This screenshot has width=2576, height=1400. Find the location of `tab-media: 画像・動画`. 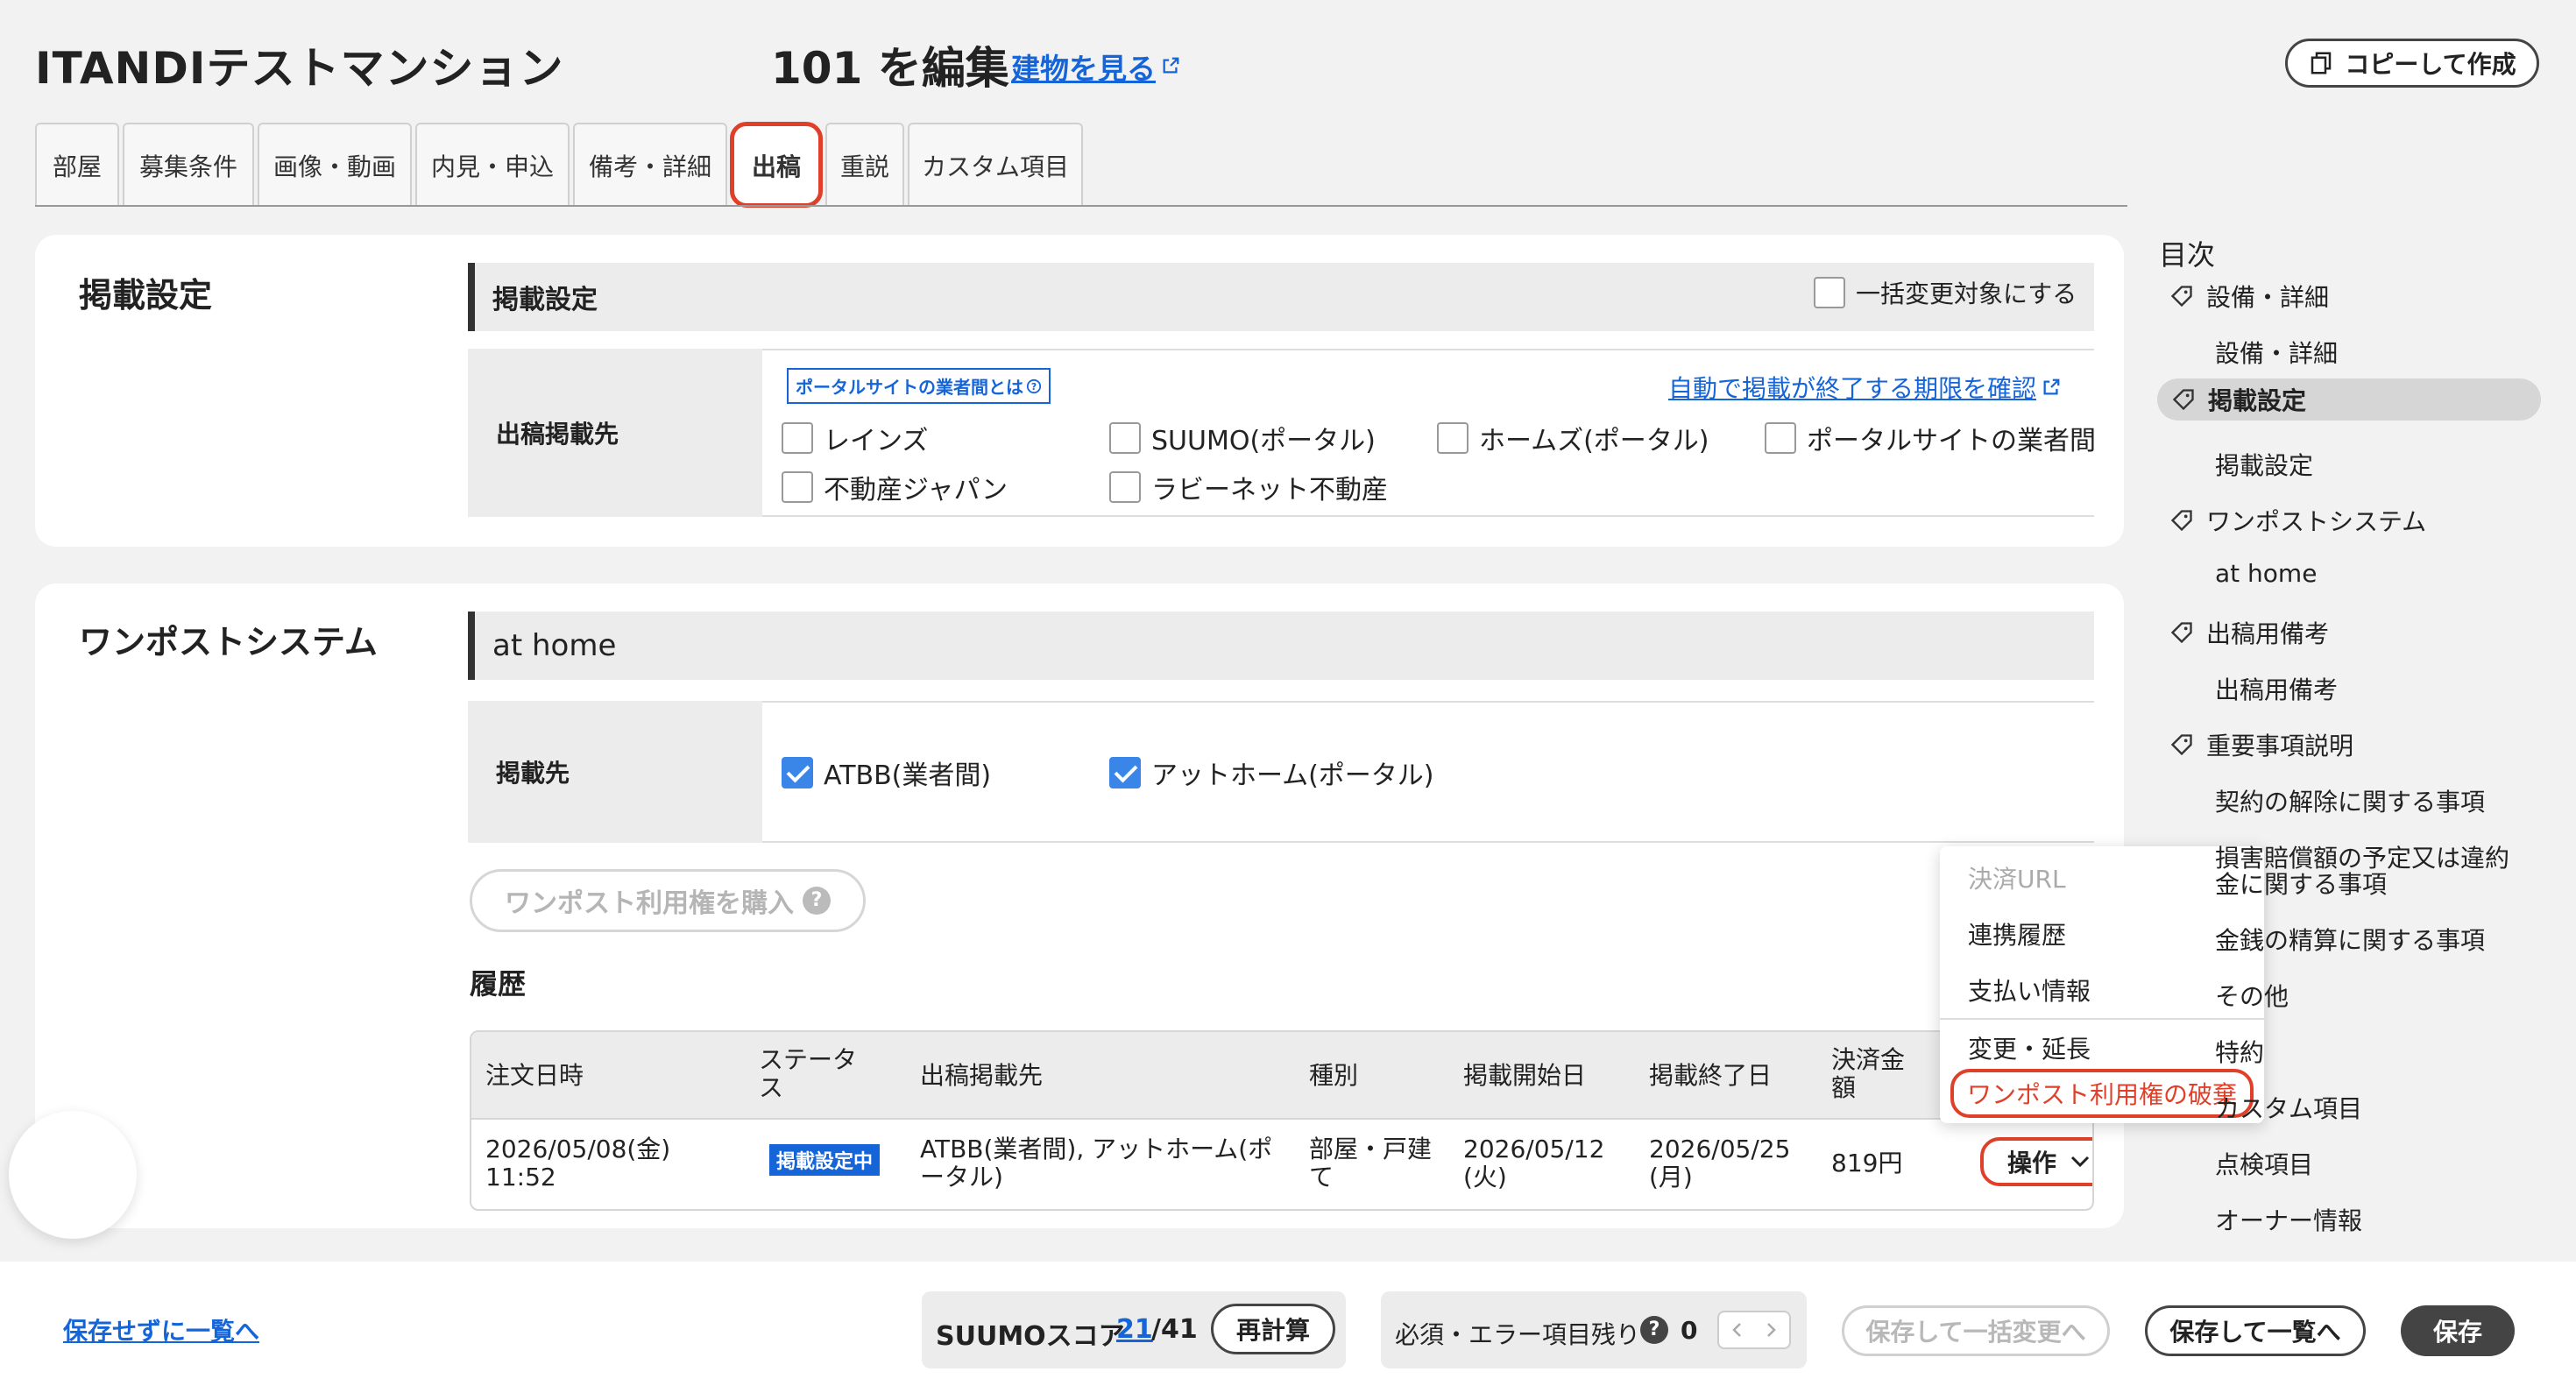

tab-media: 画像・動画 is located at coordinates (335, 165).